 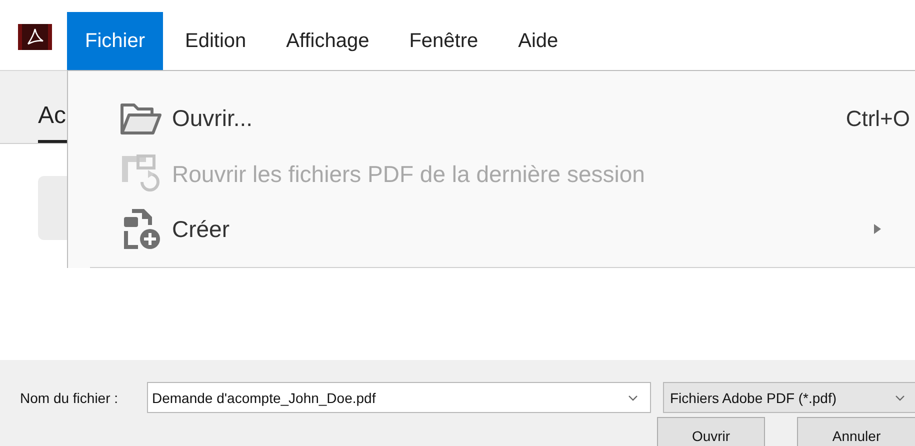 What do you see at coordinates (141, 174) in the screenshot?
I see `window-refresh-icon` at bounding box center [141, 174].